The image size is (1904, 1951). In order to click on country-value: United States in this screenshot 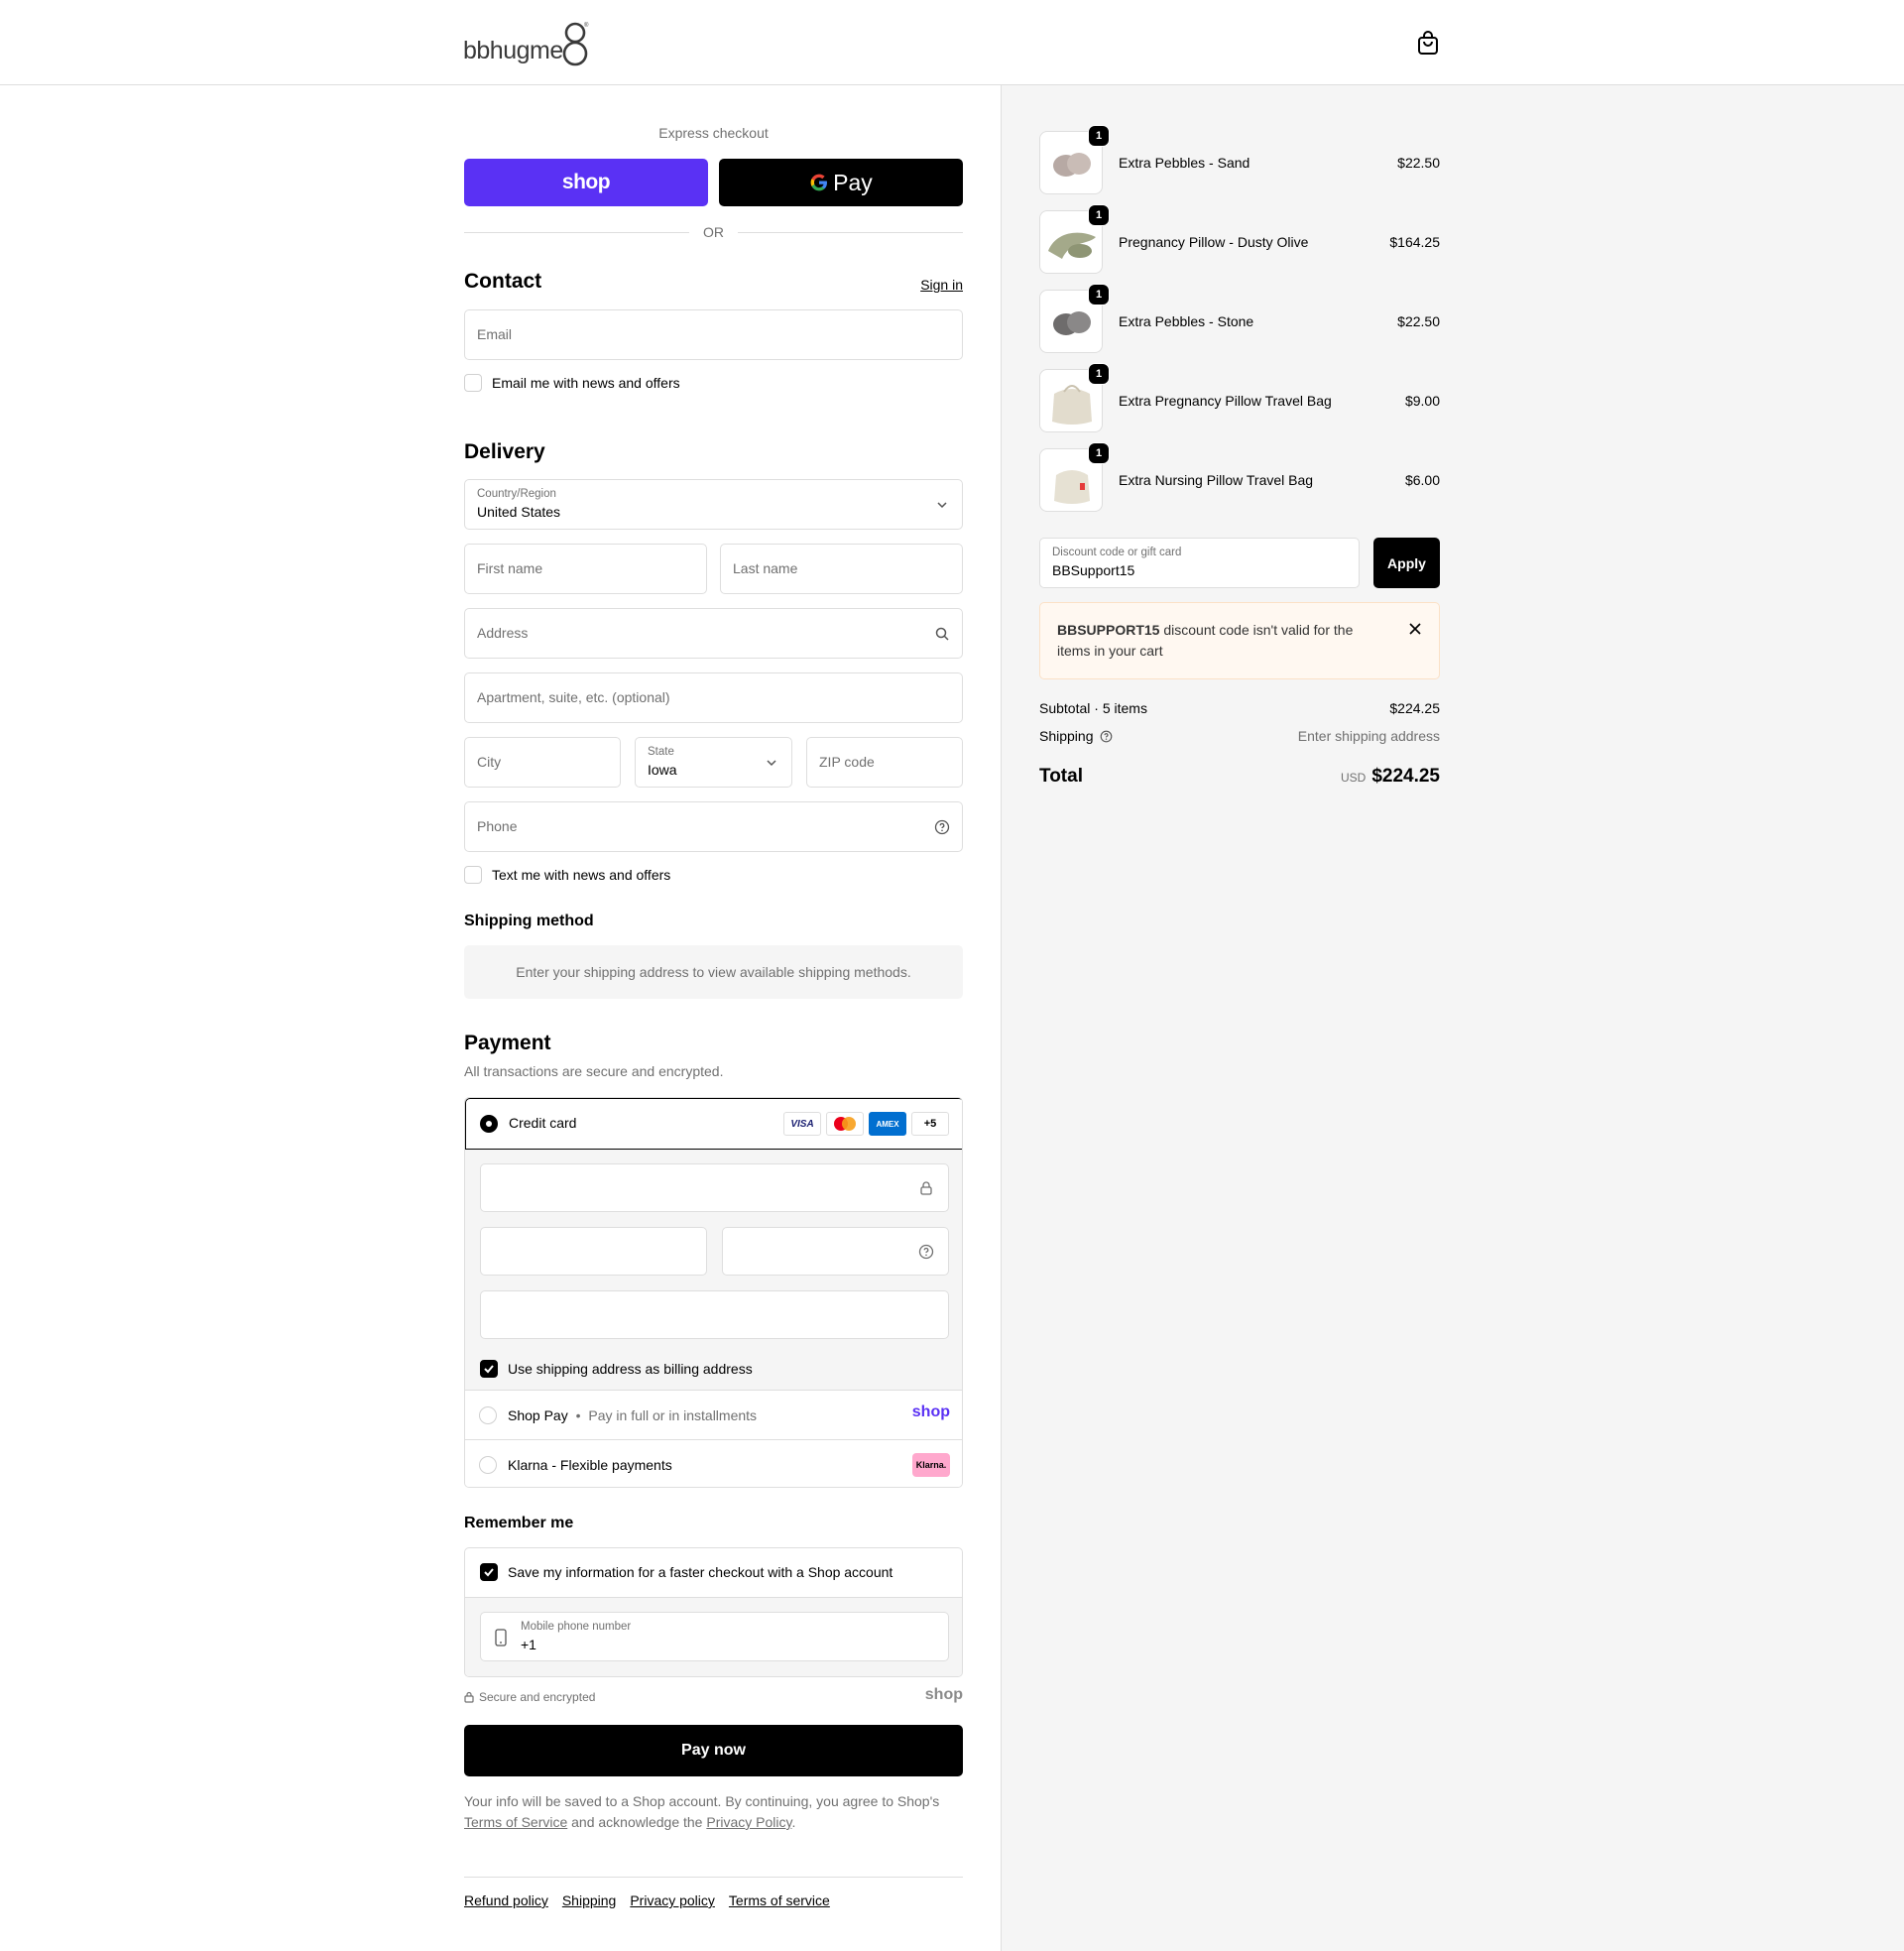, I will do `click(519, 512)`.